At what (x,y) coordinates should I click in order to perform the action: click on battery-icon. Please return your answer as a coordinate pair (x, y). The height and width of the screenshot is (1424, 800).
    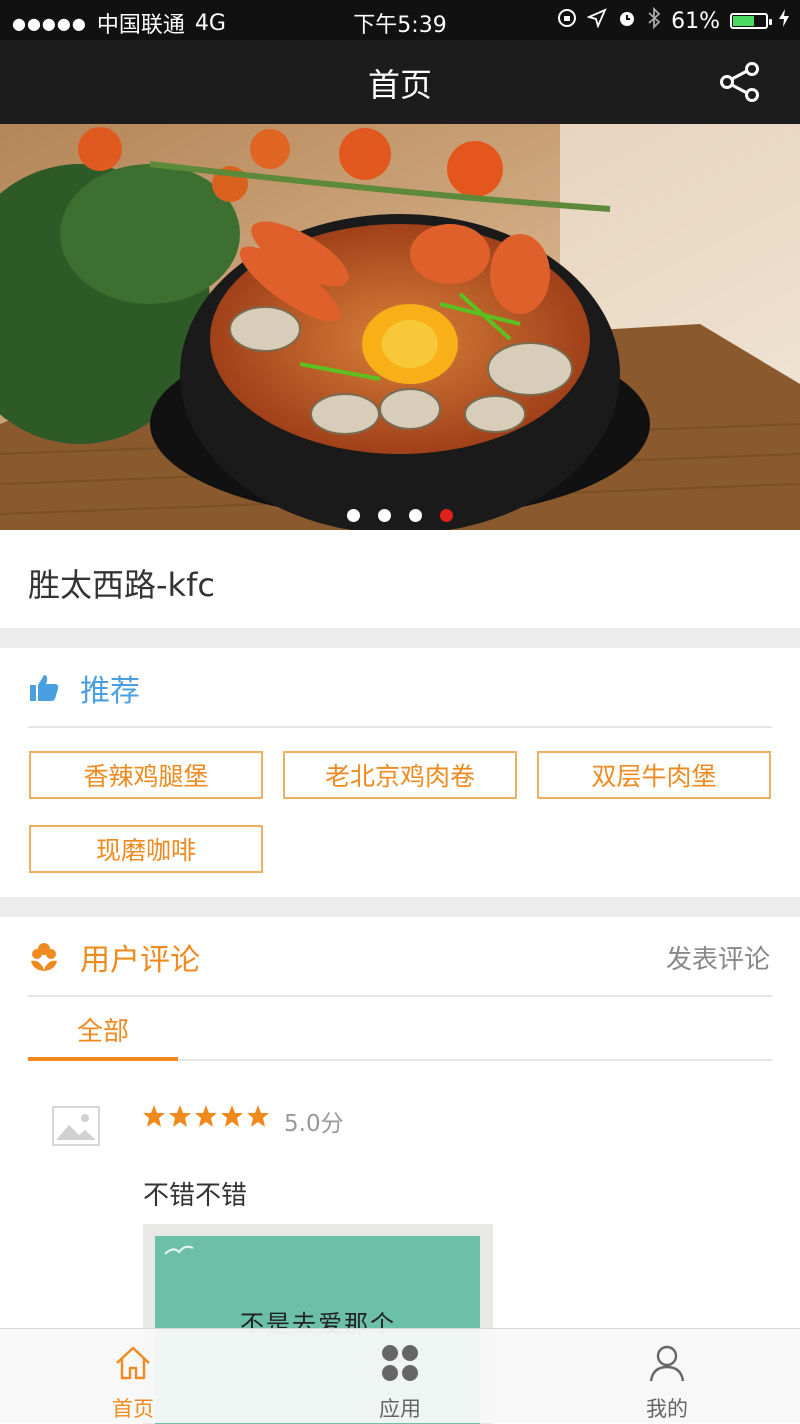
    Looking at the image, I should click on (751, 21).